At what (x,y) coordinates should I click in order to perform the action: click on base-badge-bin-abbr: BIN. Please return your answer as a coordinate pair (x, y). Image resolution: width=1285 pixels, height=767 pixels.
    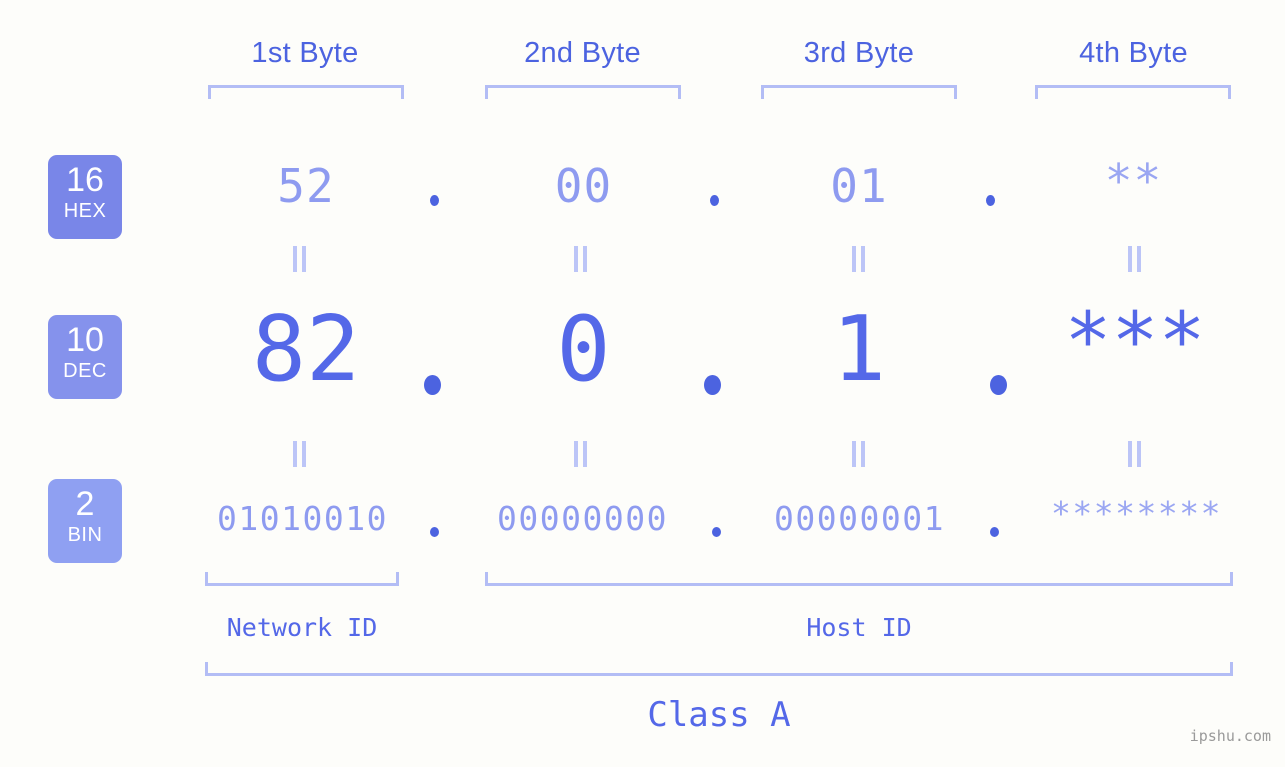
    Looking at the image, I should click on (85, 535).